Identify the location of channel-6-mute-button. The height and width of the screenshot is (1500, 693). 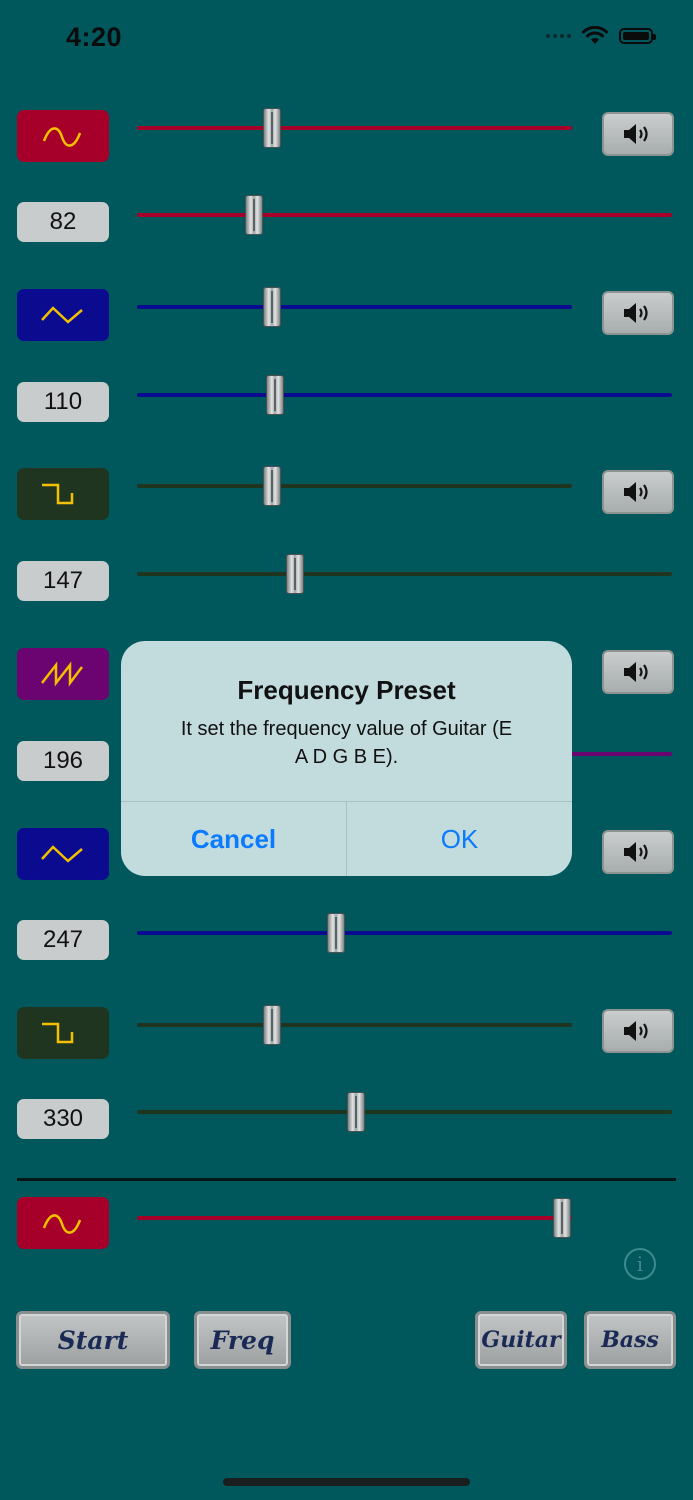
(638, 1031).